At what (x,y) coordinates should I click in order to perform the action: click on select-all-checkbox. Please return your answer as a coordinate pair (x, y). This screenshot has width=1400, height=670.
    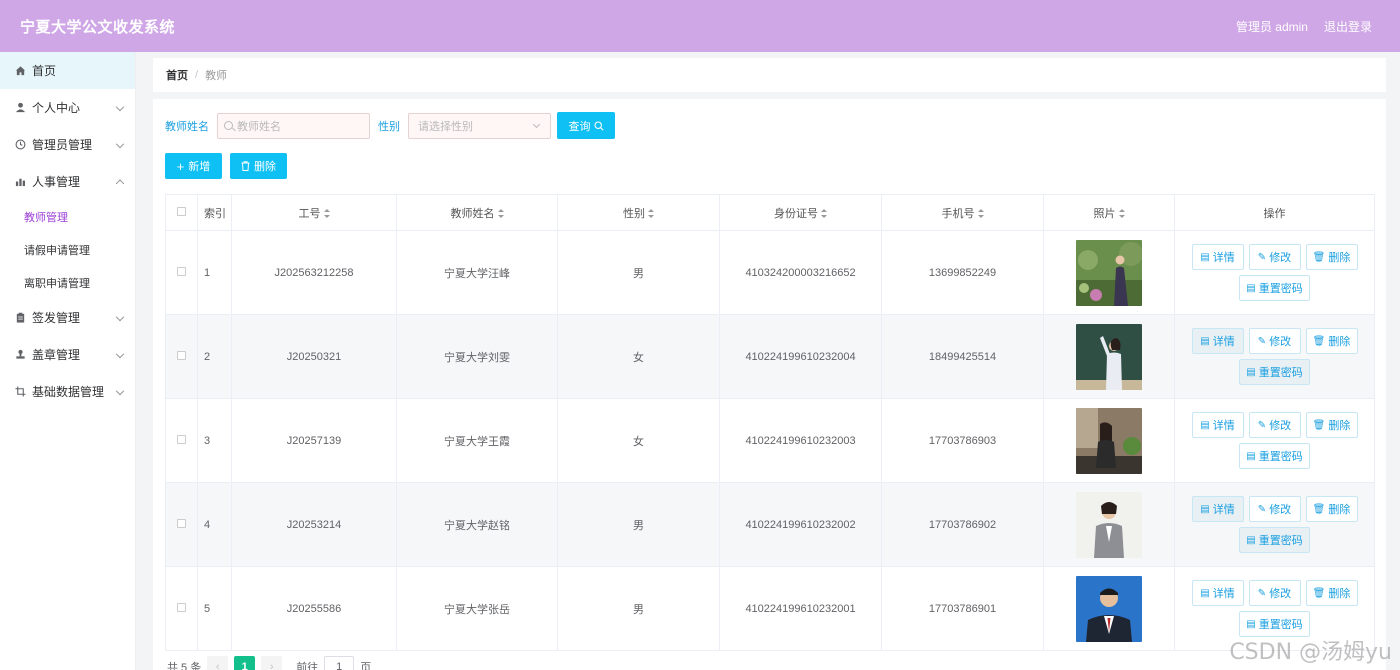
    Looking at the image, I should click on (181, 212).